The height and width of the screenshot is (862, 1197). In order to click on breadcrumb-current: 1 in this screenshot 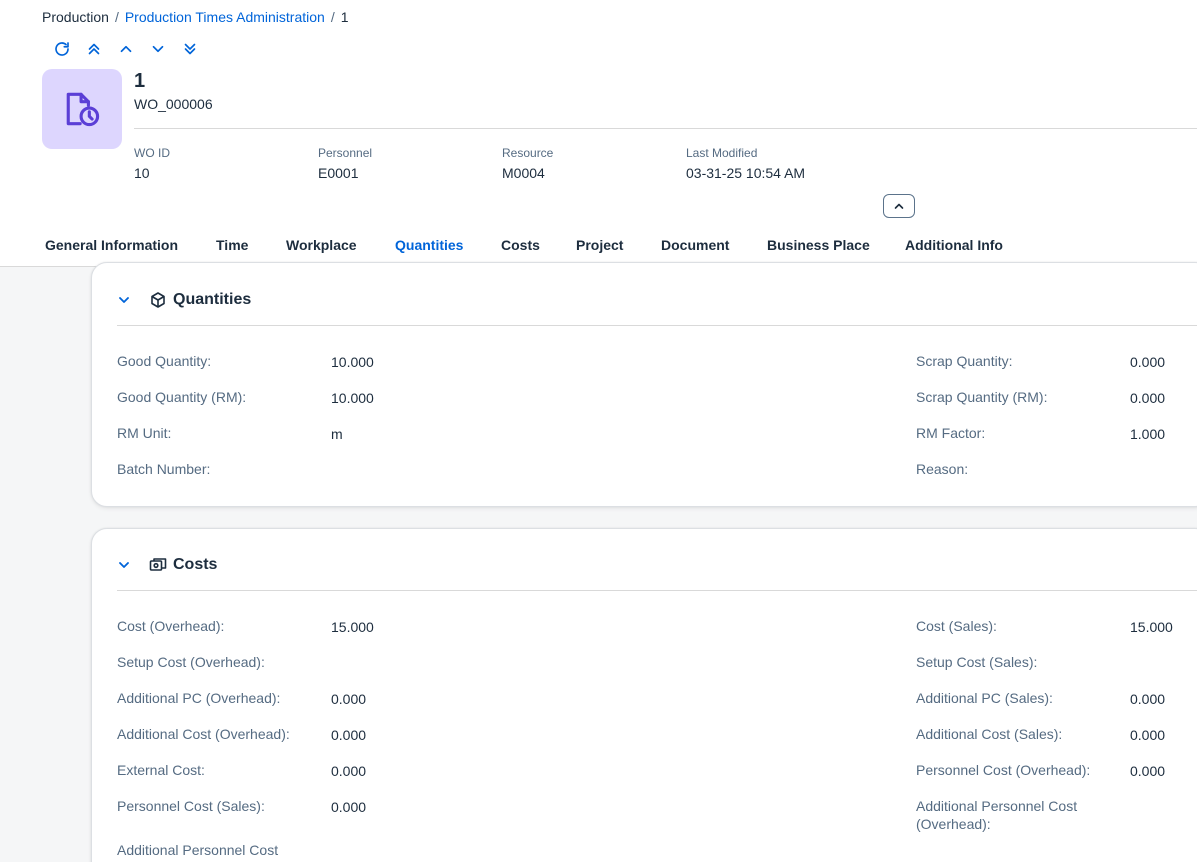, I will do `click(344, 17)`.